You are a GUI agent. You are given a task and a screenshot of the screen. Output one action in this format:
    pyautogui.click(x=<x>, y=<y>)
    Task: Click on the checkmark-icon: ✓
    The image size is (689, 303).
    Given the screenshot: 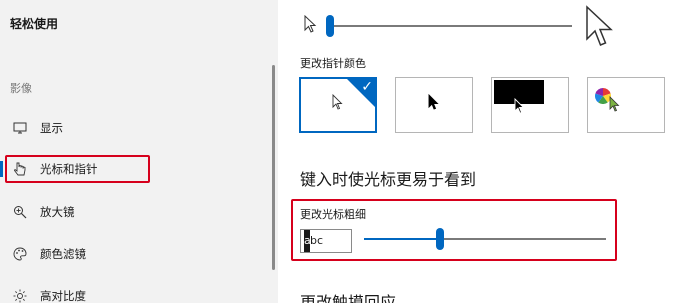 What is the action you would take?
    pyautogui.click(x=367, y=87)
    